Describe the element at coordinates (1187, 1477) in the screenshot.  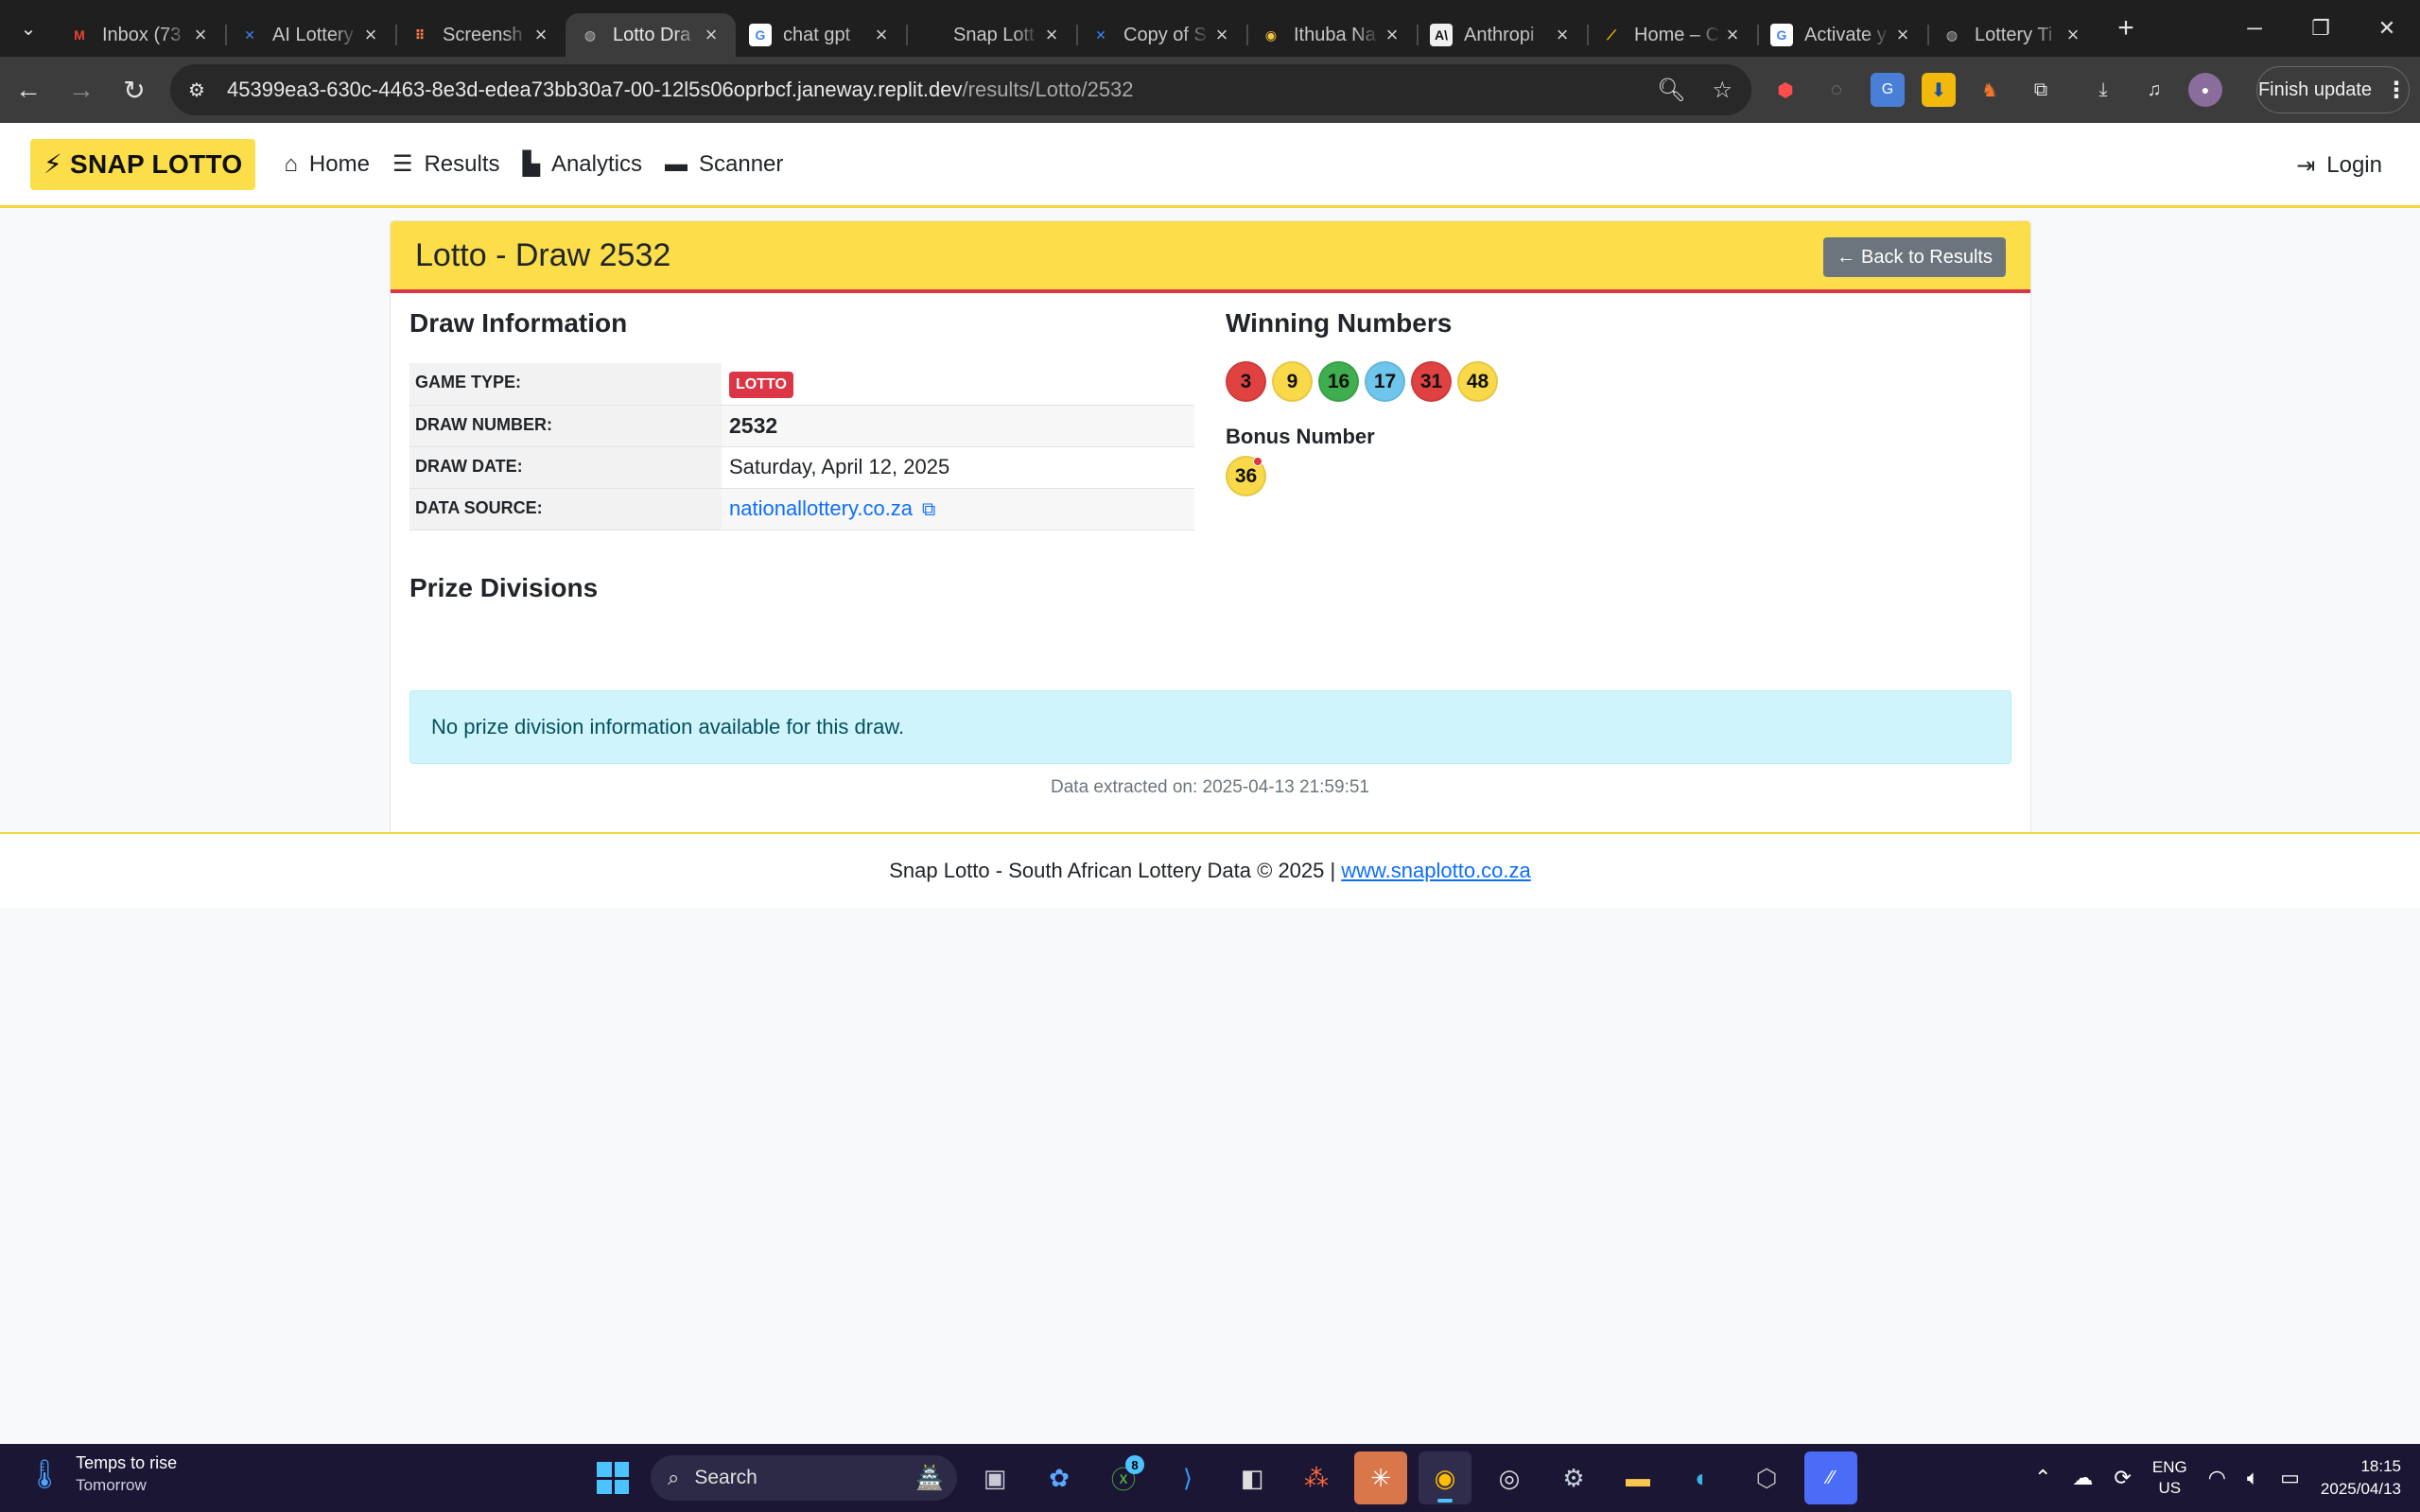
I see `vscode-icon: ⟩` at that location.